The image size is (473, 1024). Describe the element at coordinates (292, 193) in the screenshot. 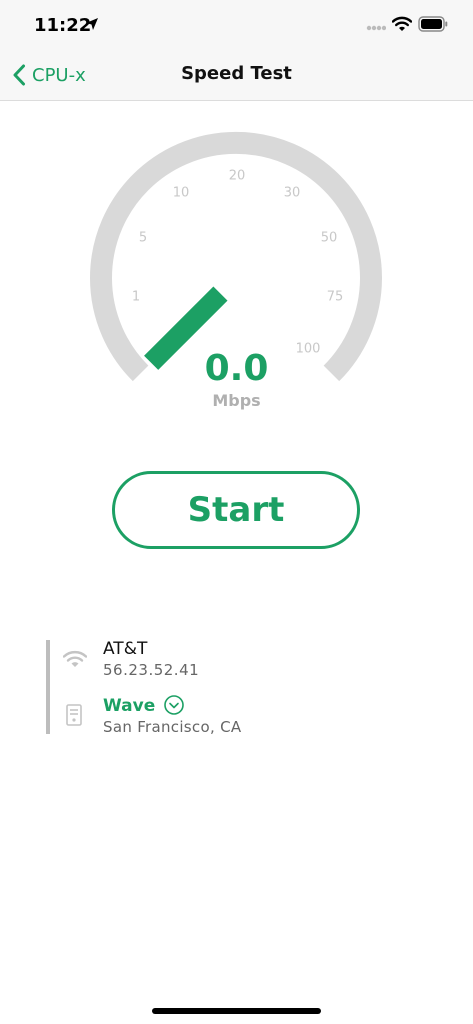

I see `gauge-tick-label: 30` at that location.